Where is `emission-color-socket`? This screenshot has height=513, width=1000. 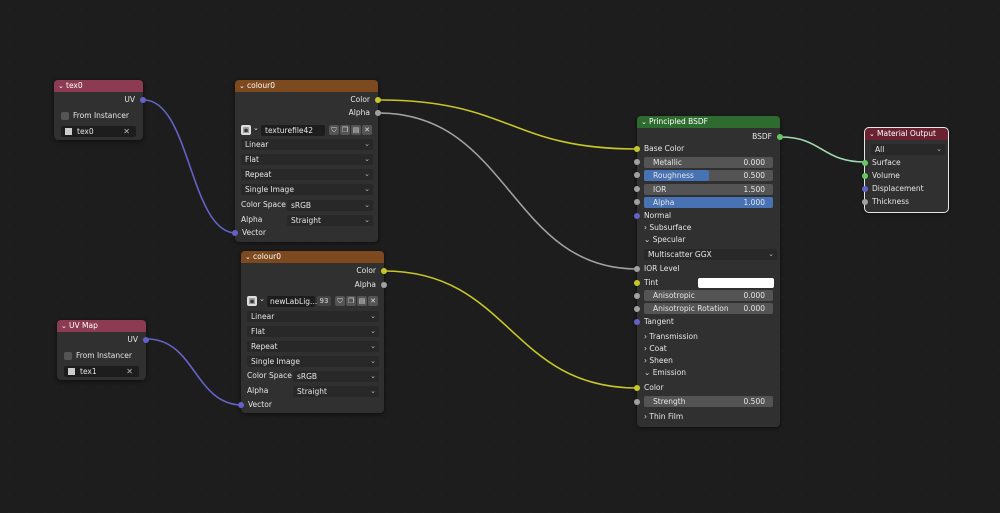
emission-color-socket is located at coordinates (637, 388).